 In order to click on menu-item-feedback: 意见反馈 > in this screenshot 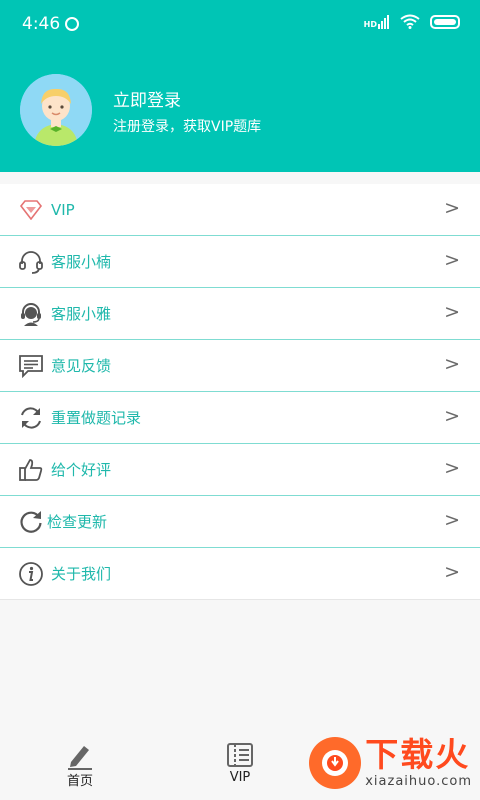, I will do `click(240, 366)`.